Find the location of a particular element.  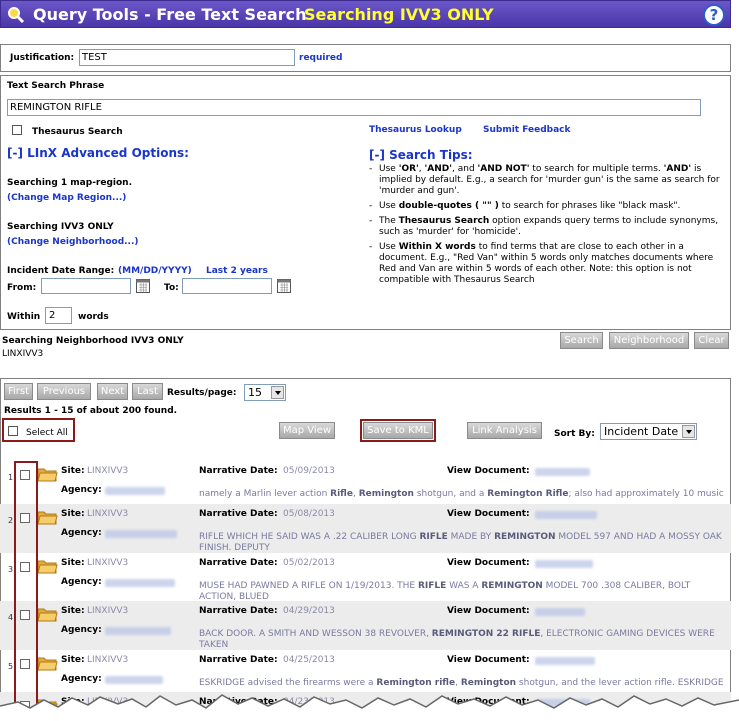

next-page-button: Next is located at coordinates (112, 391).